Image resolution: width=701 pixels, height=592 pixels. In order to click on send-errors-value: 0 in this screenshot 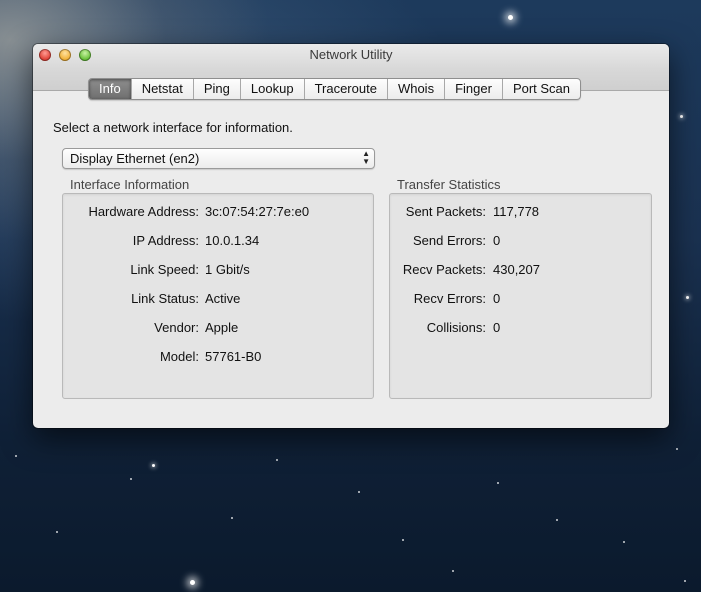, I will do `click(497, 240)`.